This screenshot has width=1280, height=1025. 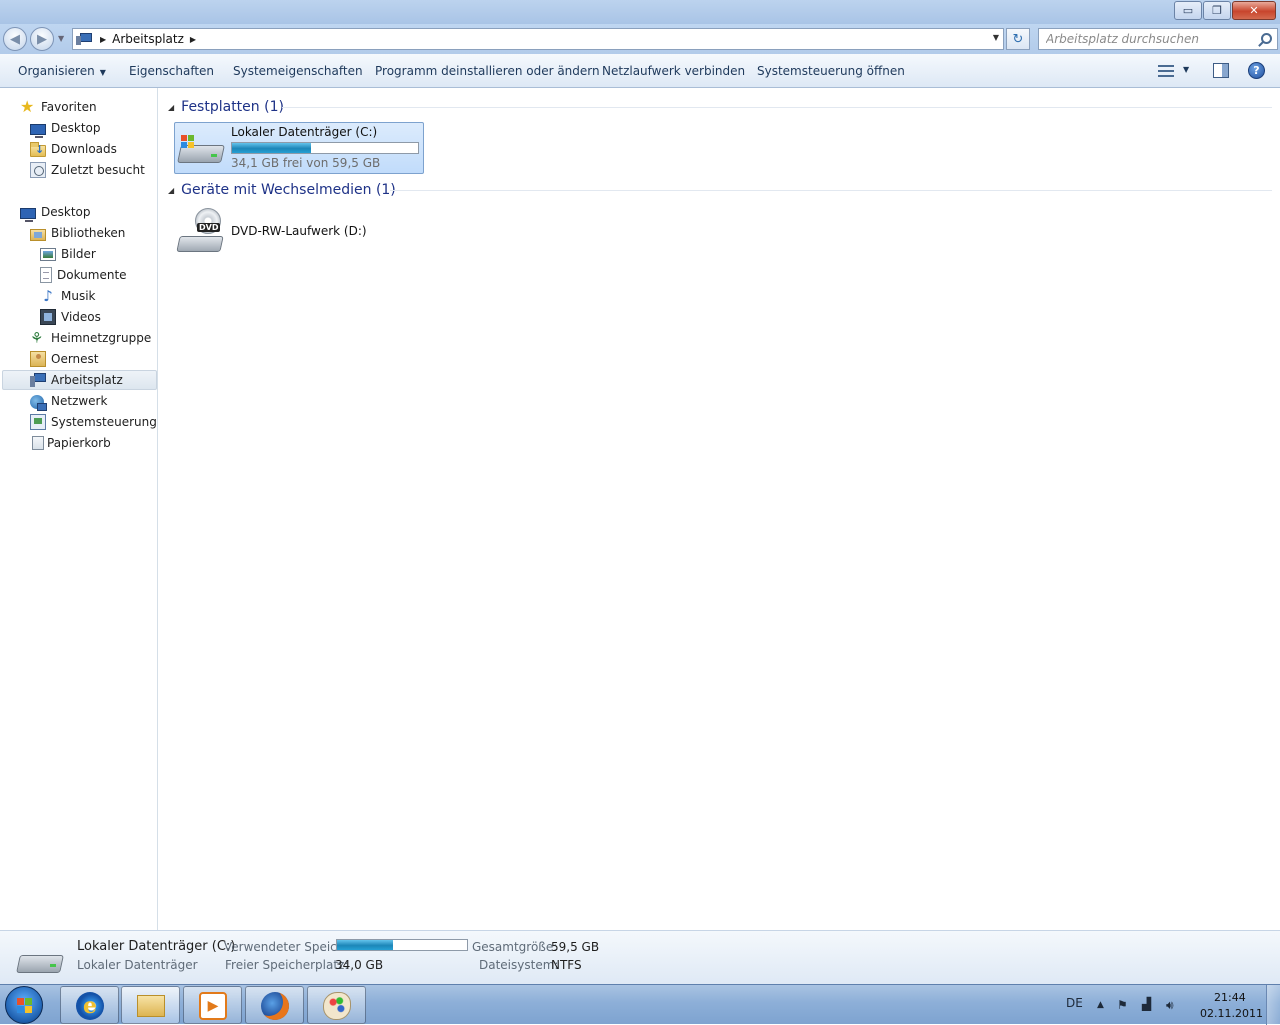 What do you see at coordinates (87, 380) in the screenshot?
I see `nav-label: Arbeitsplatz` at bounding box center [87, 380].